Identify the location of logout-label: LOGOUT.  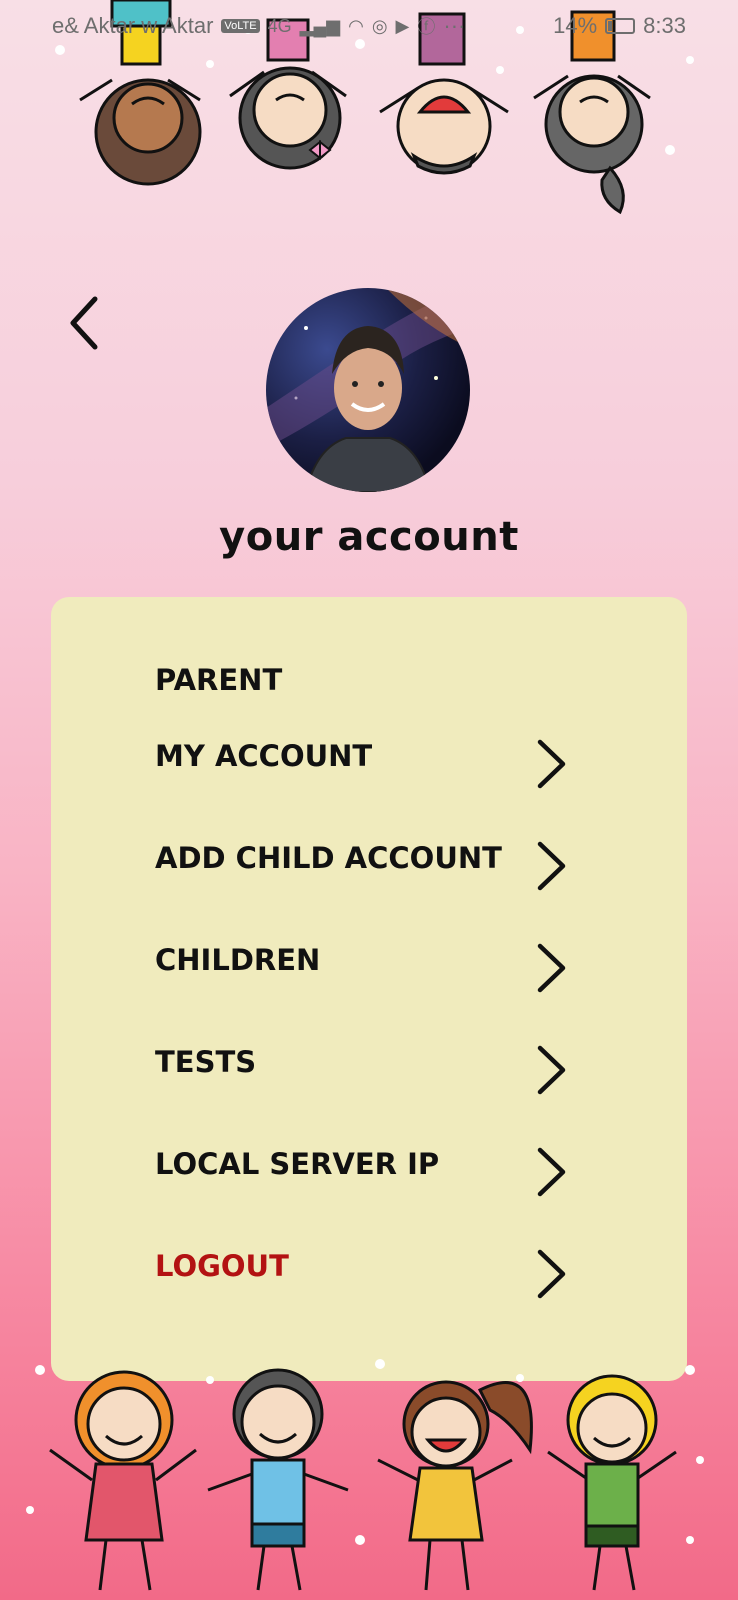
(222, 1266).